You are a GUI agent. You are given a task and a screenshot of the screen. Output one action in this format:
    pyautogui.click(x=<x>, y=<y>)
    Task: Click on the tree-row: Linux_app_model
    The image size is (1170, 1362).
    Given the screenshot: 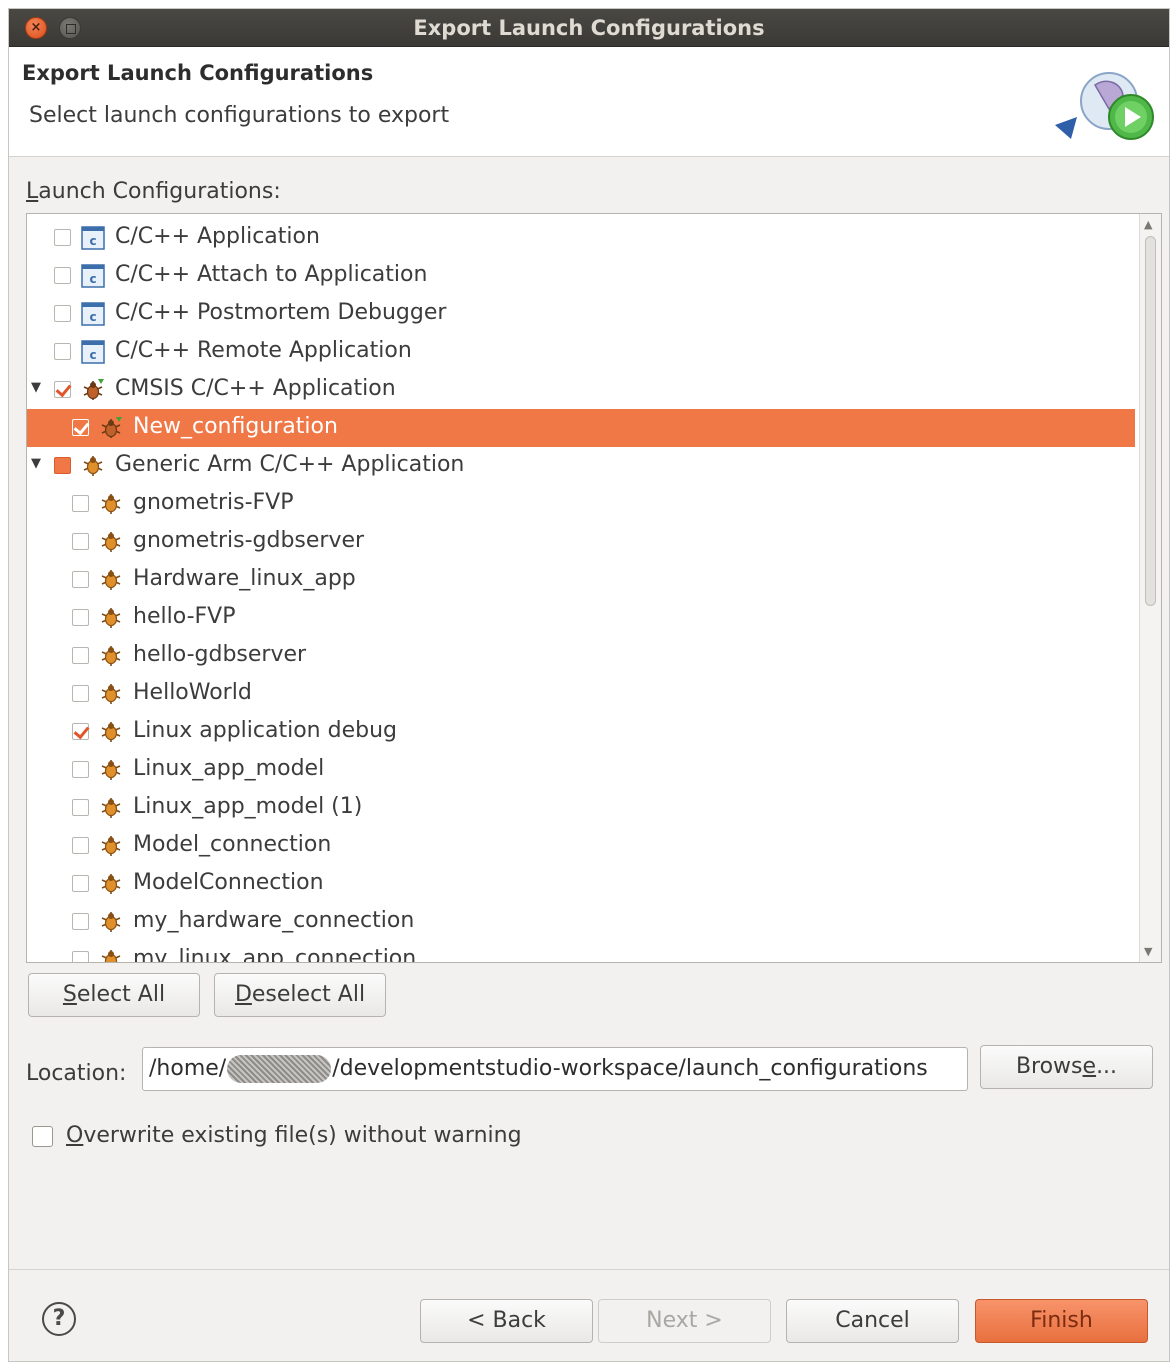 What is the action you would take?
    pyautogui.click(x=581, y=770)
    